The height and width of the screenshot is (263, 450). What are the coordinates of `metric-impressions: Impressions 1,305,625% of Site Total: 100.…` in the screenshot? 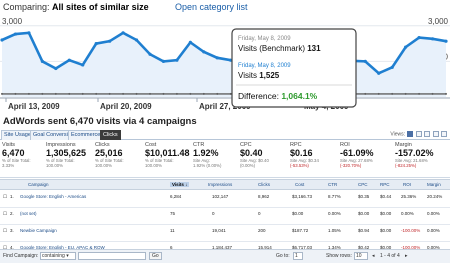 It's located at (66, 155).